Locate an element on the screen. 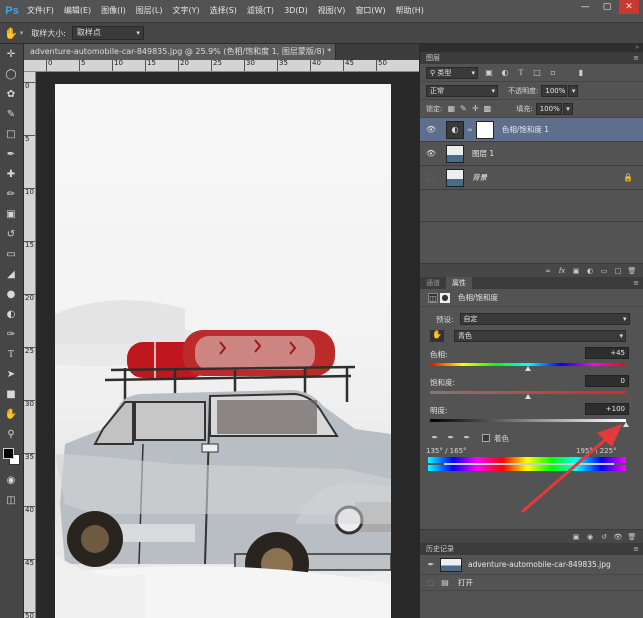 Image resolution: width=643 pixels, height=618 pixels. marquee-tool-icon: ◯ is located at coordinates (11, 74).